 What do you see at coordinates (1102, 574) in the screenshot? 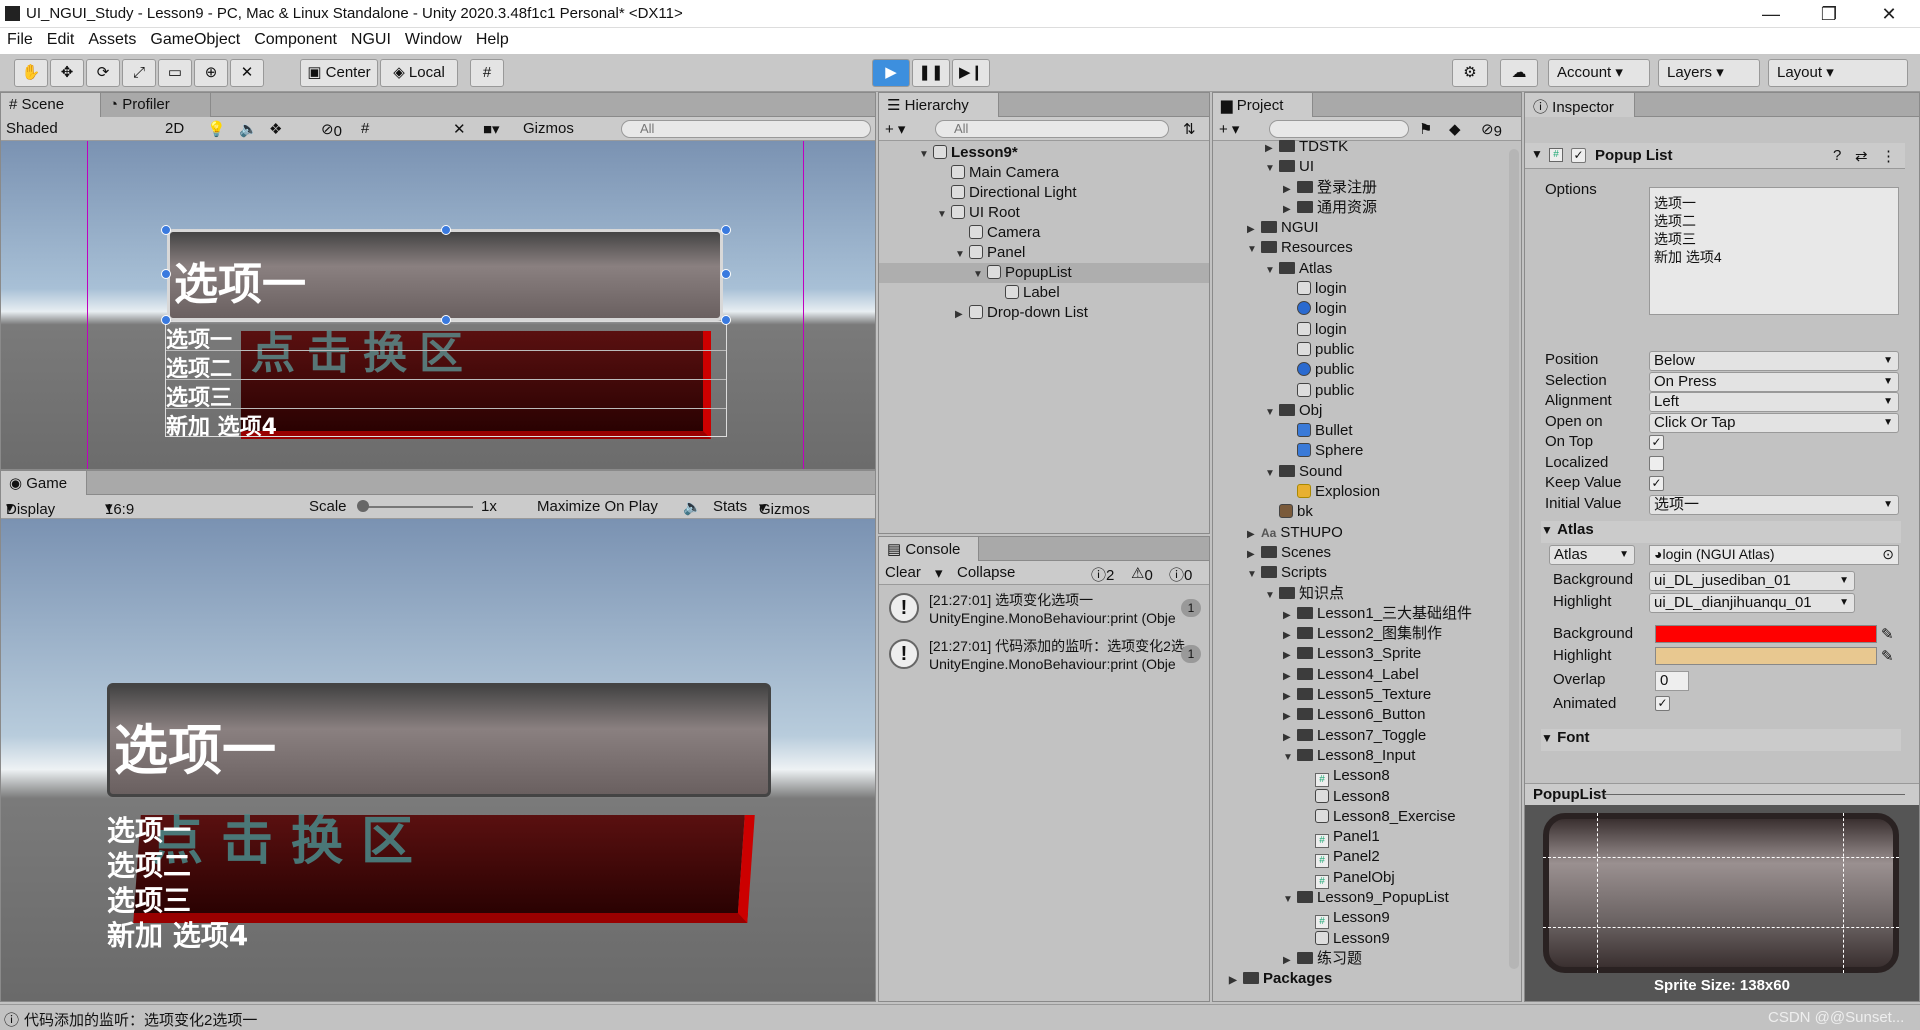
I see `info-toggle: ⓘ 2` at bounding box center [1102, 574].